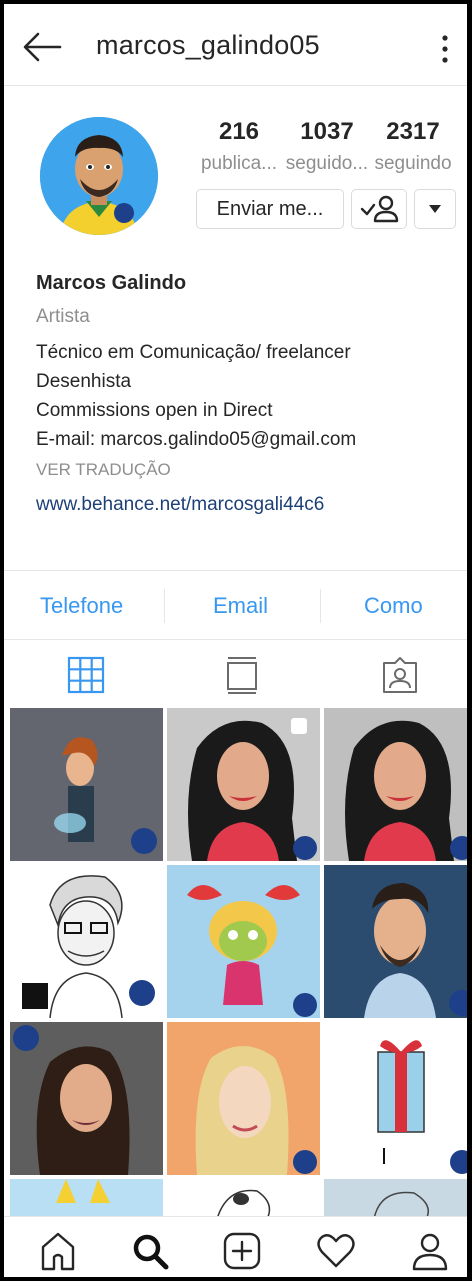 This screenshot has height=1281, width=472. Describe the element at coordinates (413, 131) in the screenshot. I see `following-count: 2317` at that location.